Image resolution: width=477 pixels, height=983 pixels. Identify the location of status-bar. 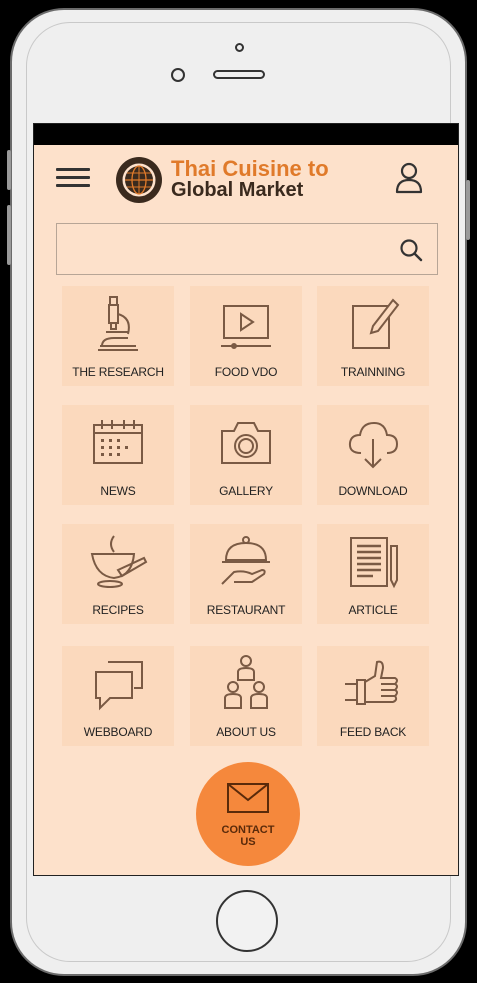
(246, 134).